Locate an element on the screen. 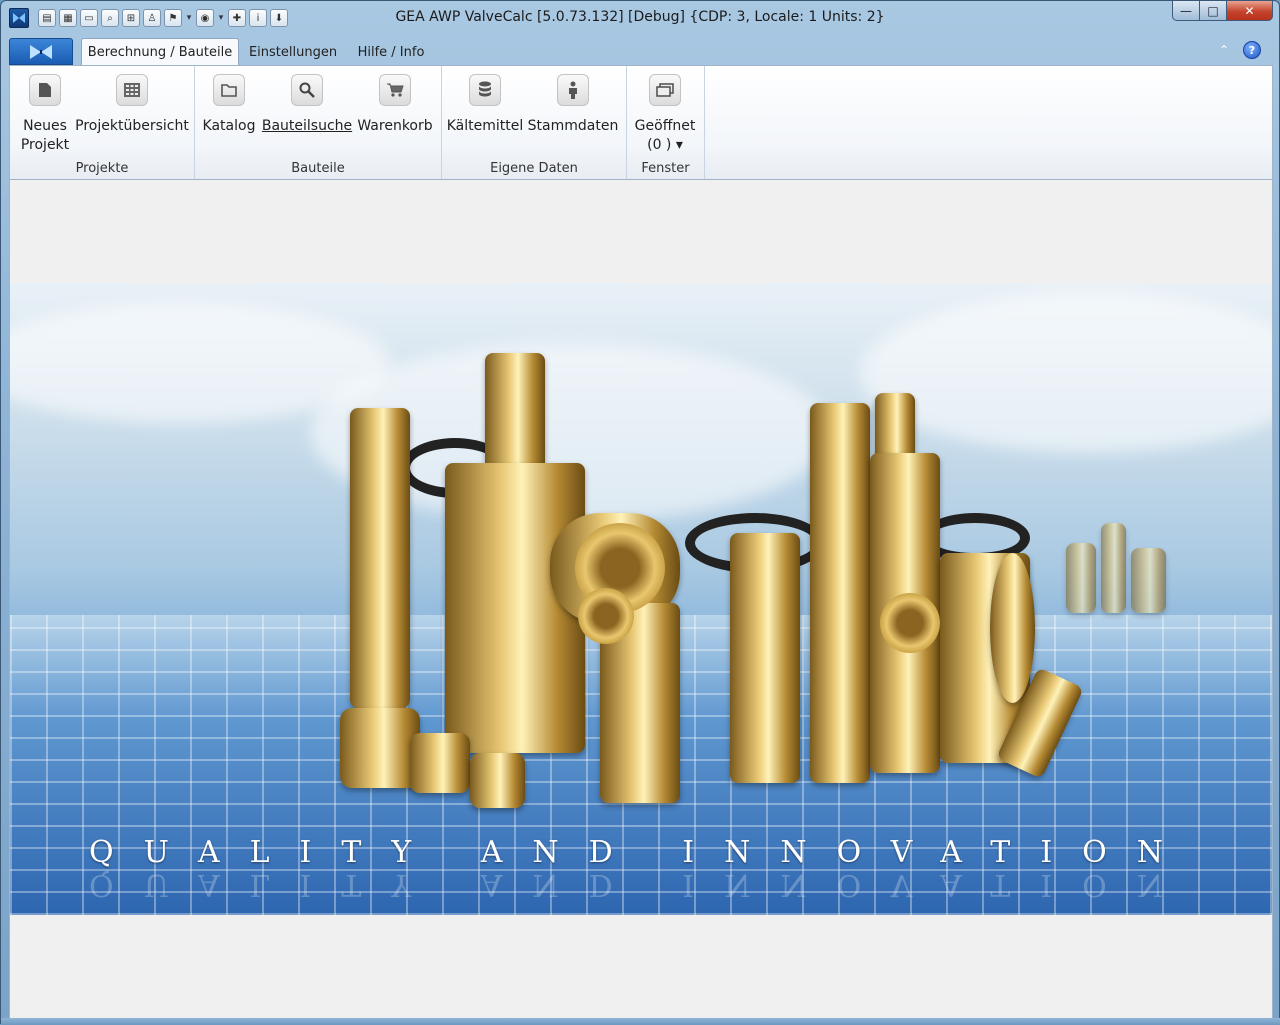 The width and height of the screenshot is (1280, 1025). project-overview-icon is located at coordinates (132, 90).